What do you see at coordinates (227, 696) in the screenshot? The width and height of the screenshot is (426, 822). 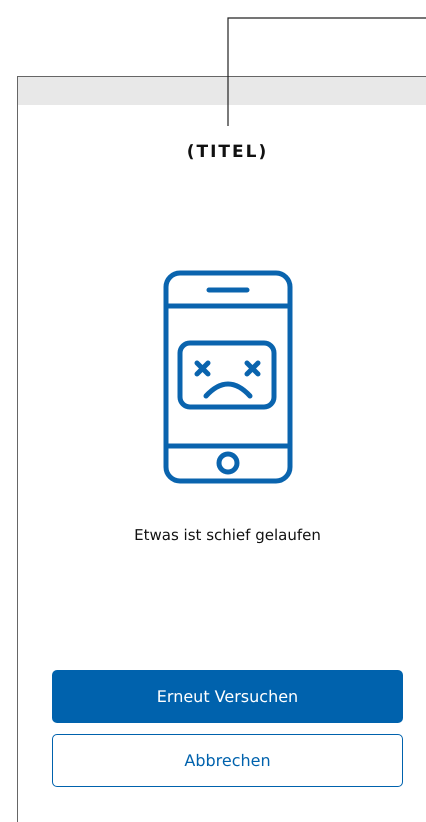 I see `retry-button: Erneut Versuchen` at bounding box center [227, 696].